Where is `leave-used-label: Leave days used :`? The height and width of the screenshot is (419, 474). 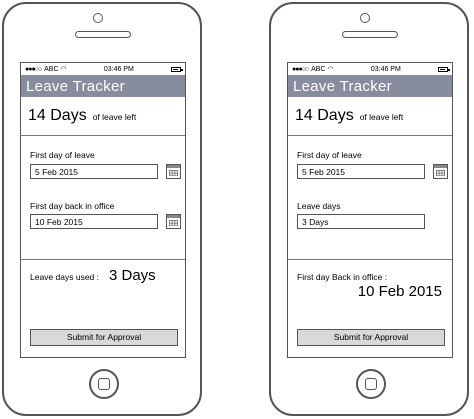
leave-used-label: Leave days used : is located at coordinates (64, 277).